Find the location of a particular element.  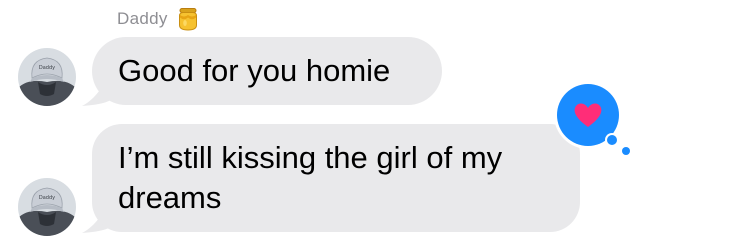

sender-header: Daddy is located at coordinates (159, 19).